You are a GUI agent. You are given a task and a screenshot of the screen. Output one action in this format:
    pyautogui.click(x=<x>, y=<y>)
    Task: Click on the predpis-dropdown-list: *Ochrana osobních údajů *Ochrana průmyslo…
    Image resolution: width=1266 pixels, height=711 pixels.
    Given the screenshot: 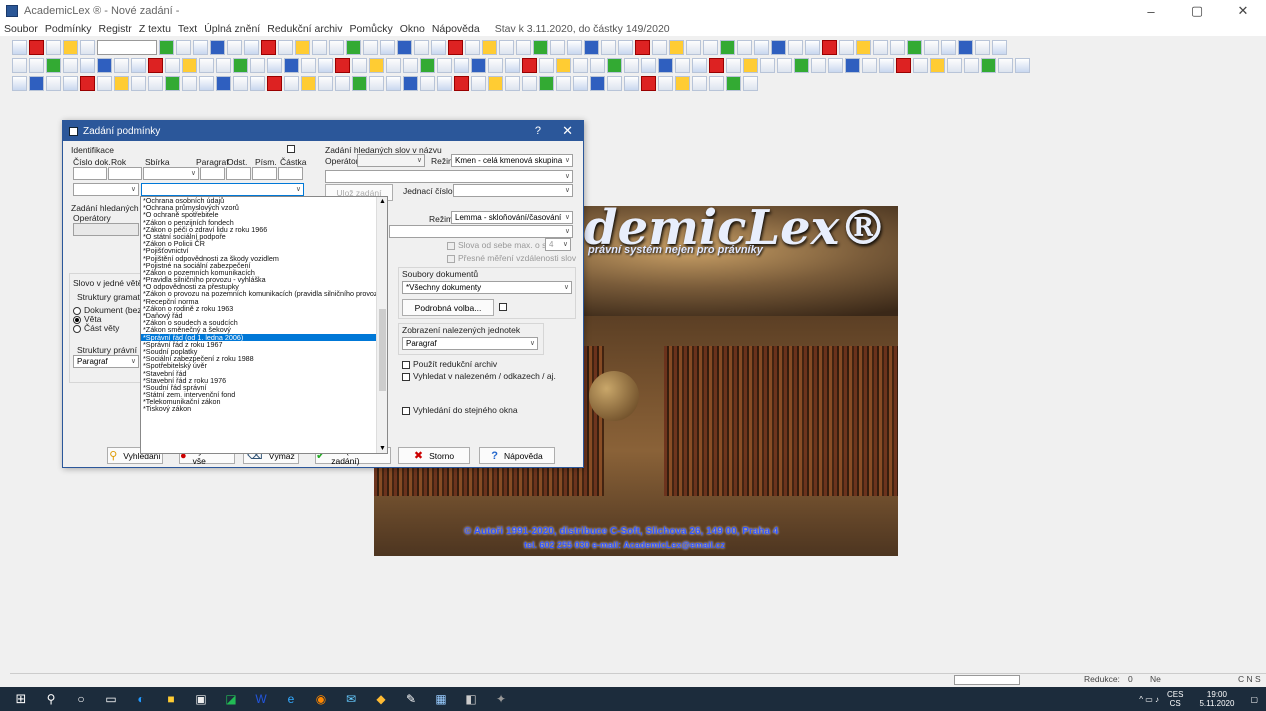 What is the action you would take?
    pyautogui.click(x=264, y=325)
    